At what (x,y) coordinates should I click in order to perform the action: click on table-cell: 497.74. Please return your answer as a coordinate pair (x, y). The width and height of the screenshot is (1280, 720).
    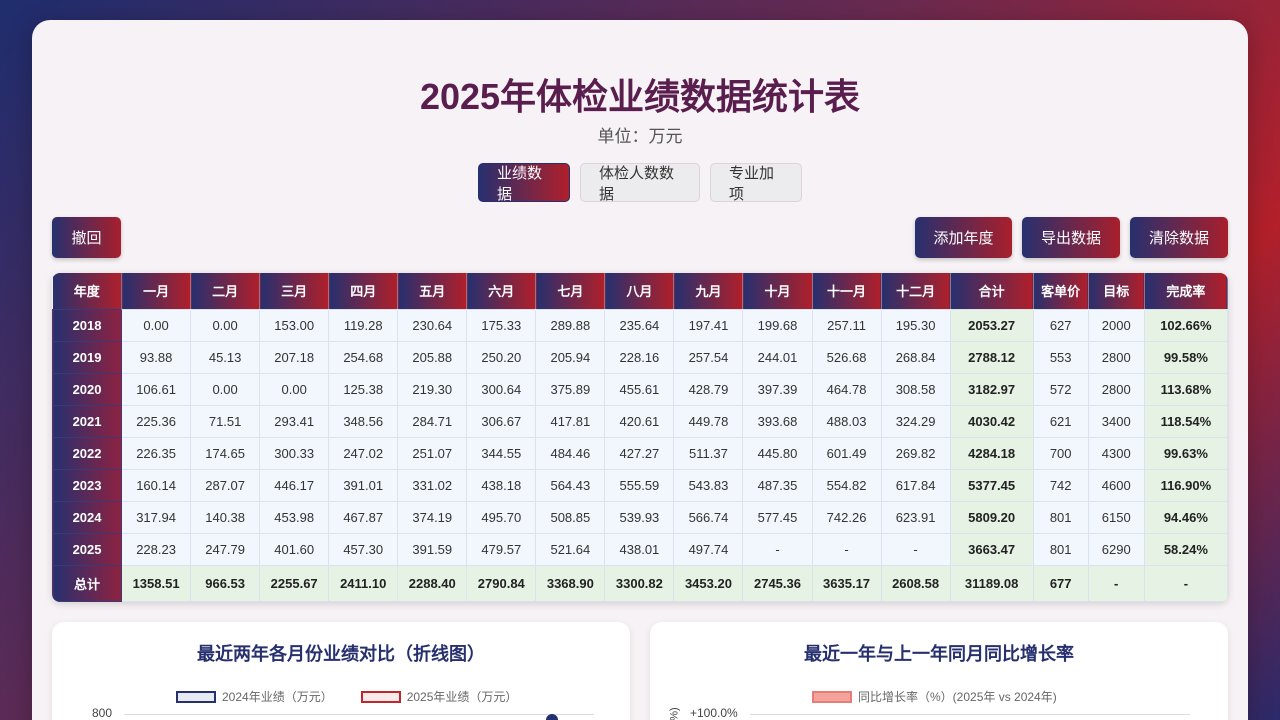
    Looking at the image, I should click on (708, 549).